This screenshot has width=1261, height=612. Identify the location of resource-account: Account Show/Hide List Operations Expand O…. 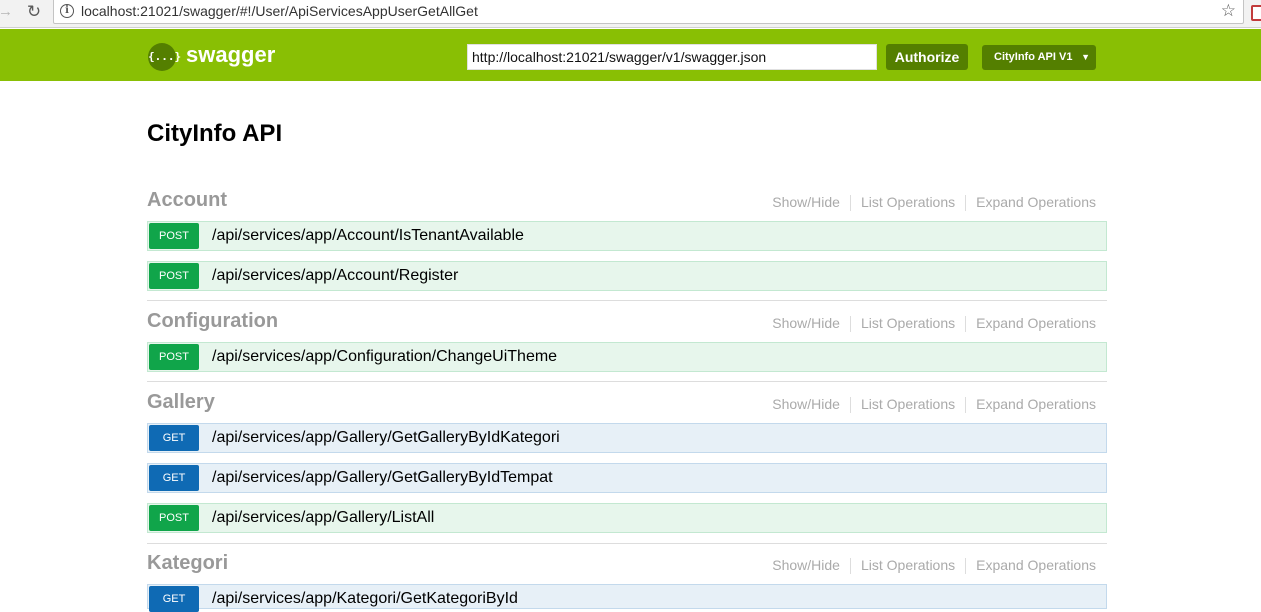
(627, 245).